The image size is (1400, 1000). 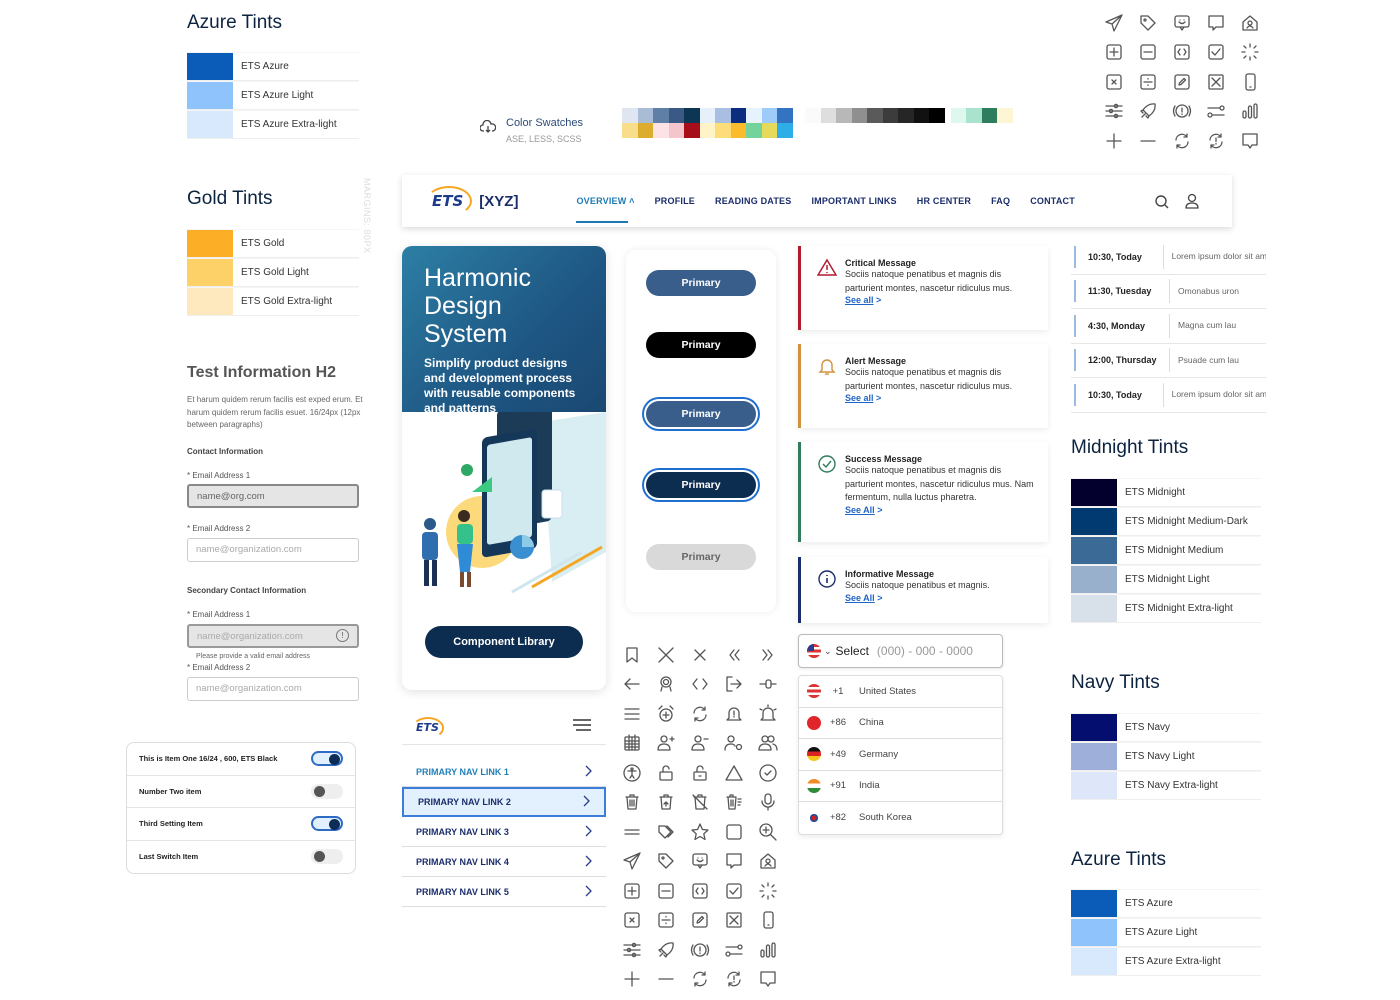 I want to click on mobile-nav-link: PRIMARY NAV LINK 1, so click(x=504, y=772).